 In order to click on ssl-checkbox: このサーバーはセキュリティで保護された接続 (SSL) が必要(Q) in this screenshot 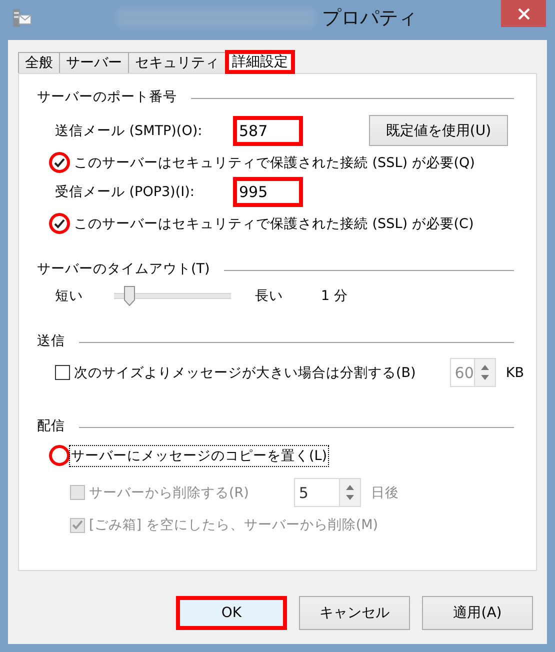, I will do `click(277, 162)`.